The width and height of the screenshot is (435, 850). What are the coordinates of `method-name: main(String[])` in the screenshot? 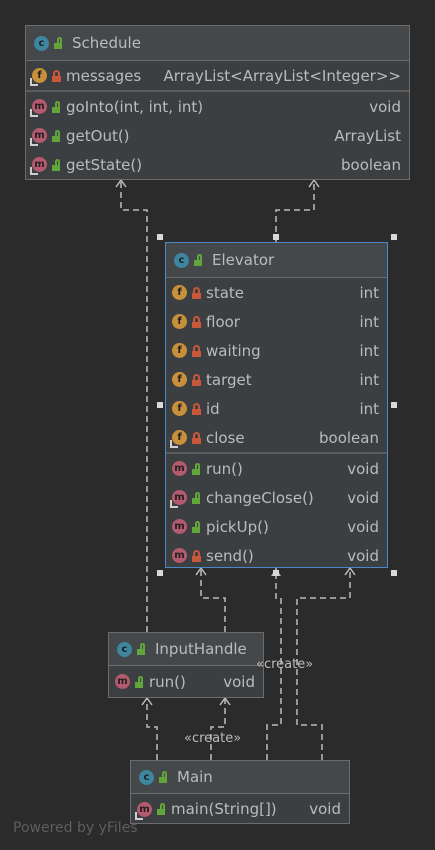 It's located at (224, 809).